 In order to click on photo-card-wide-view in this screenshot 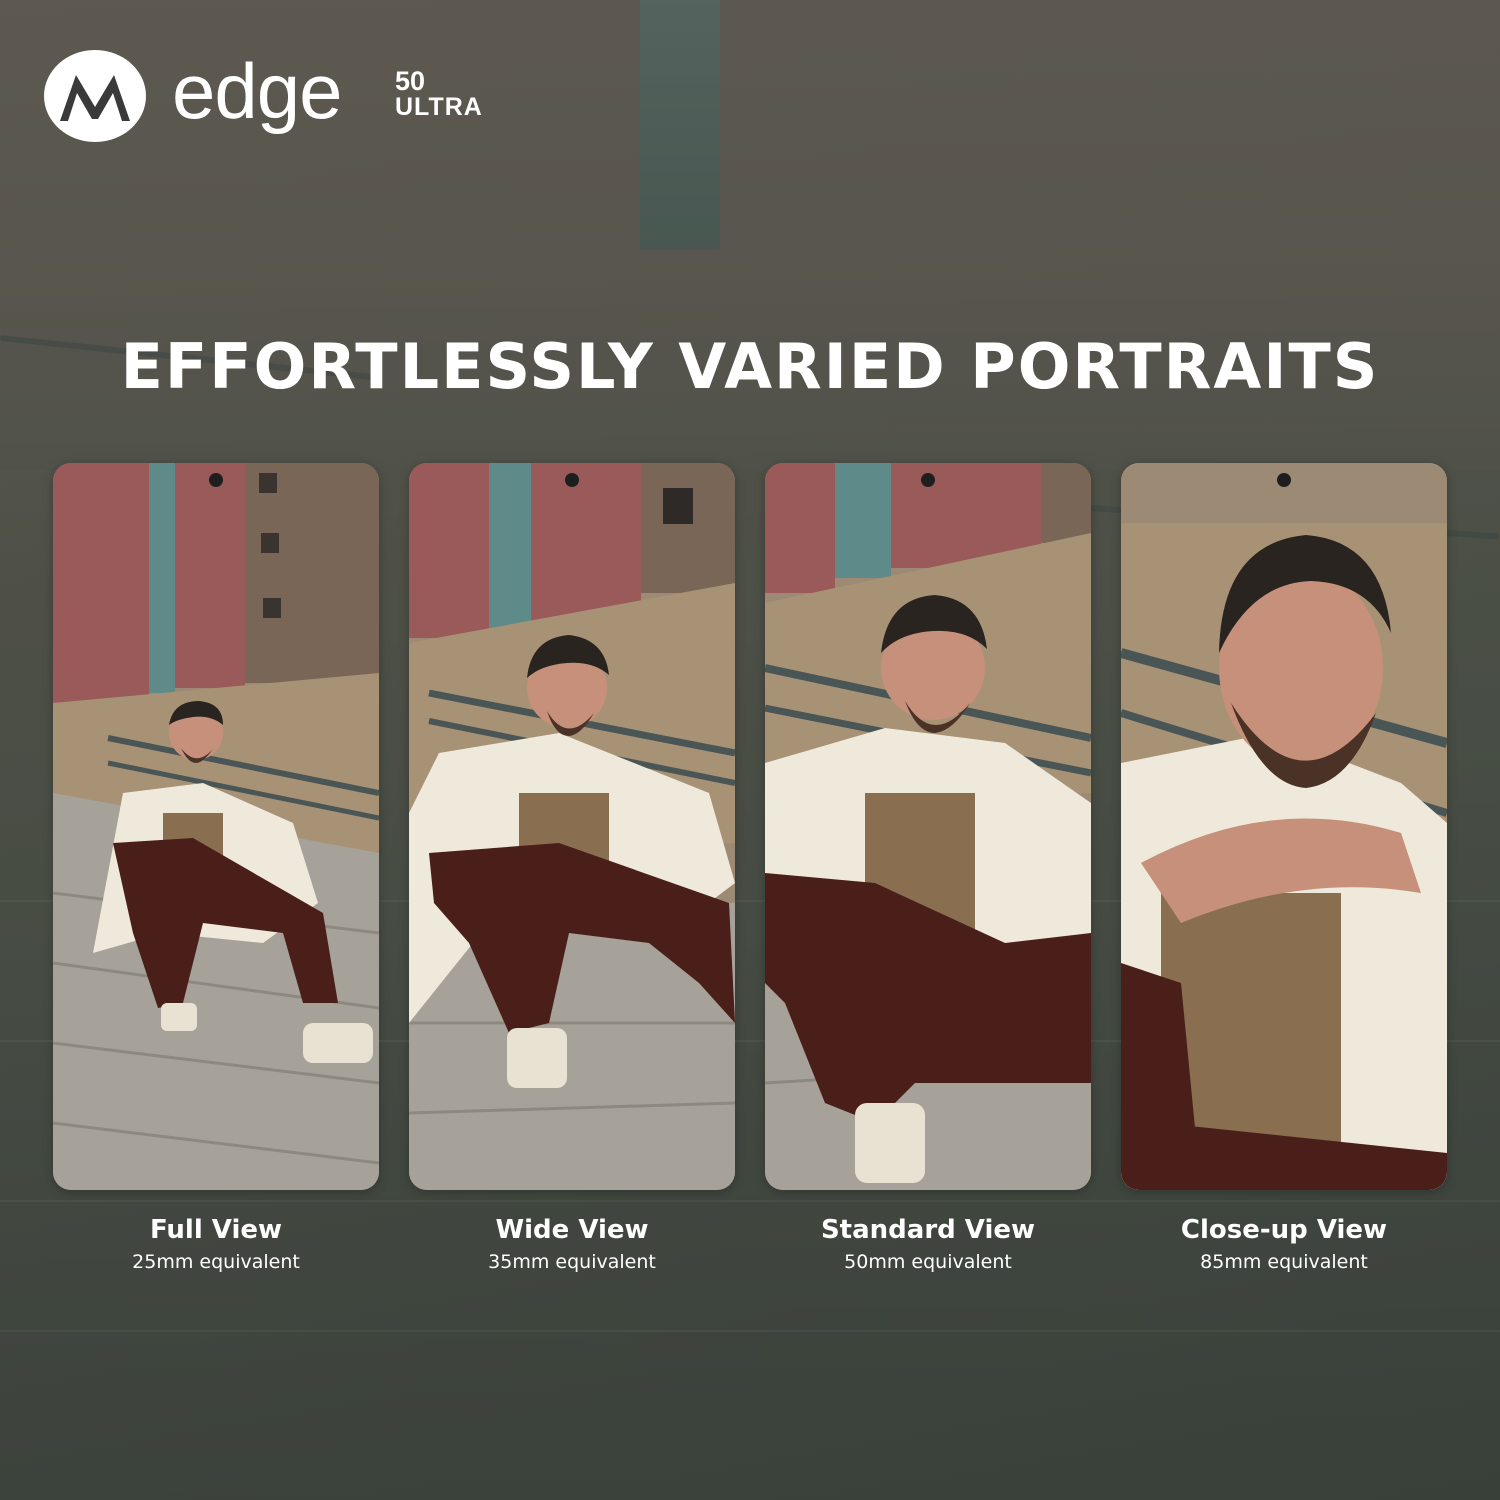, I will do `click(572, 826)`.